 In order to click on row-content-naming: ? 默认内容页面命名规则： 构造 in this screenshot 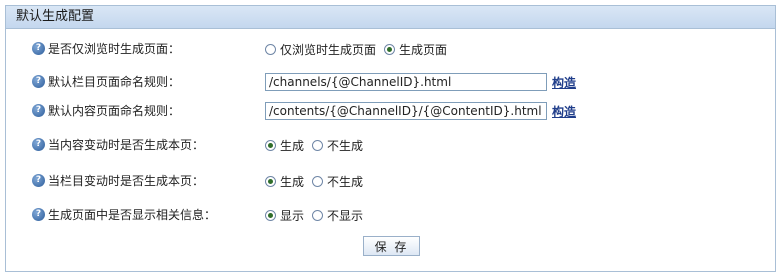, I will do `click(390, 112)`.